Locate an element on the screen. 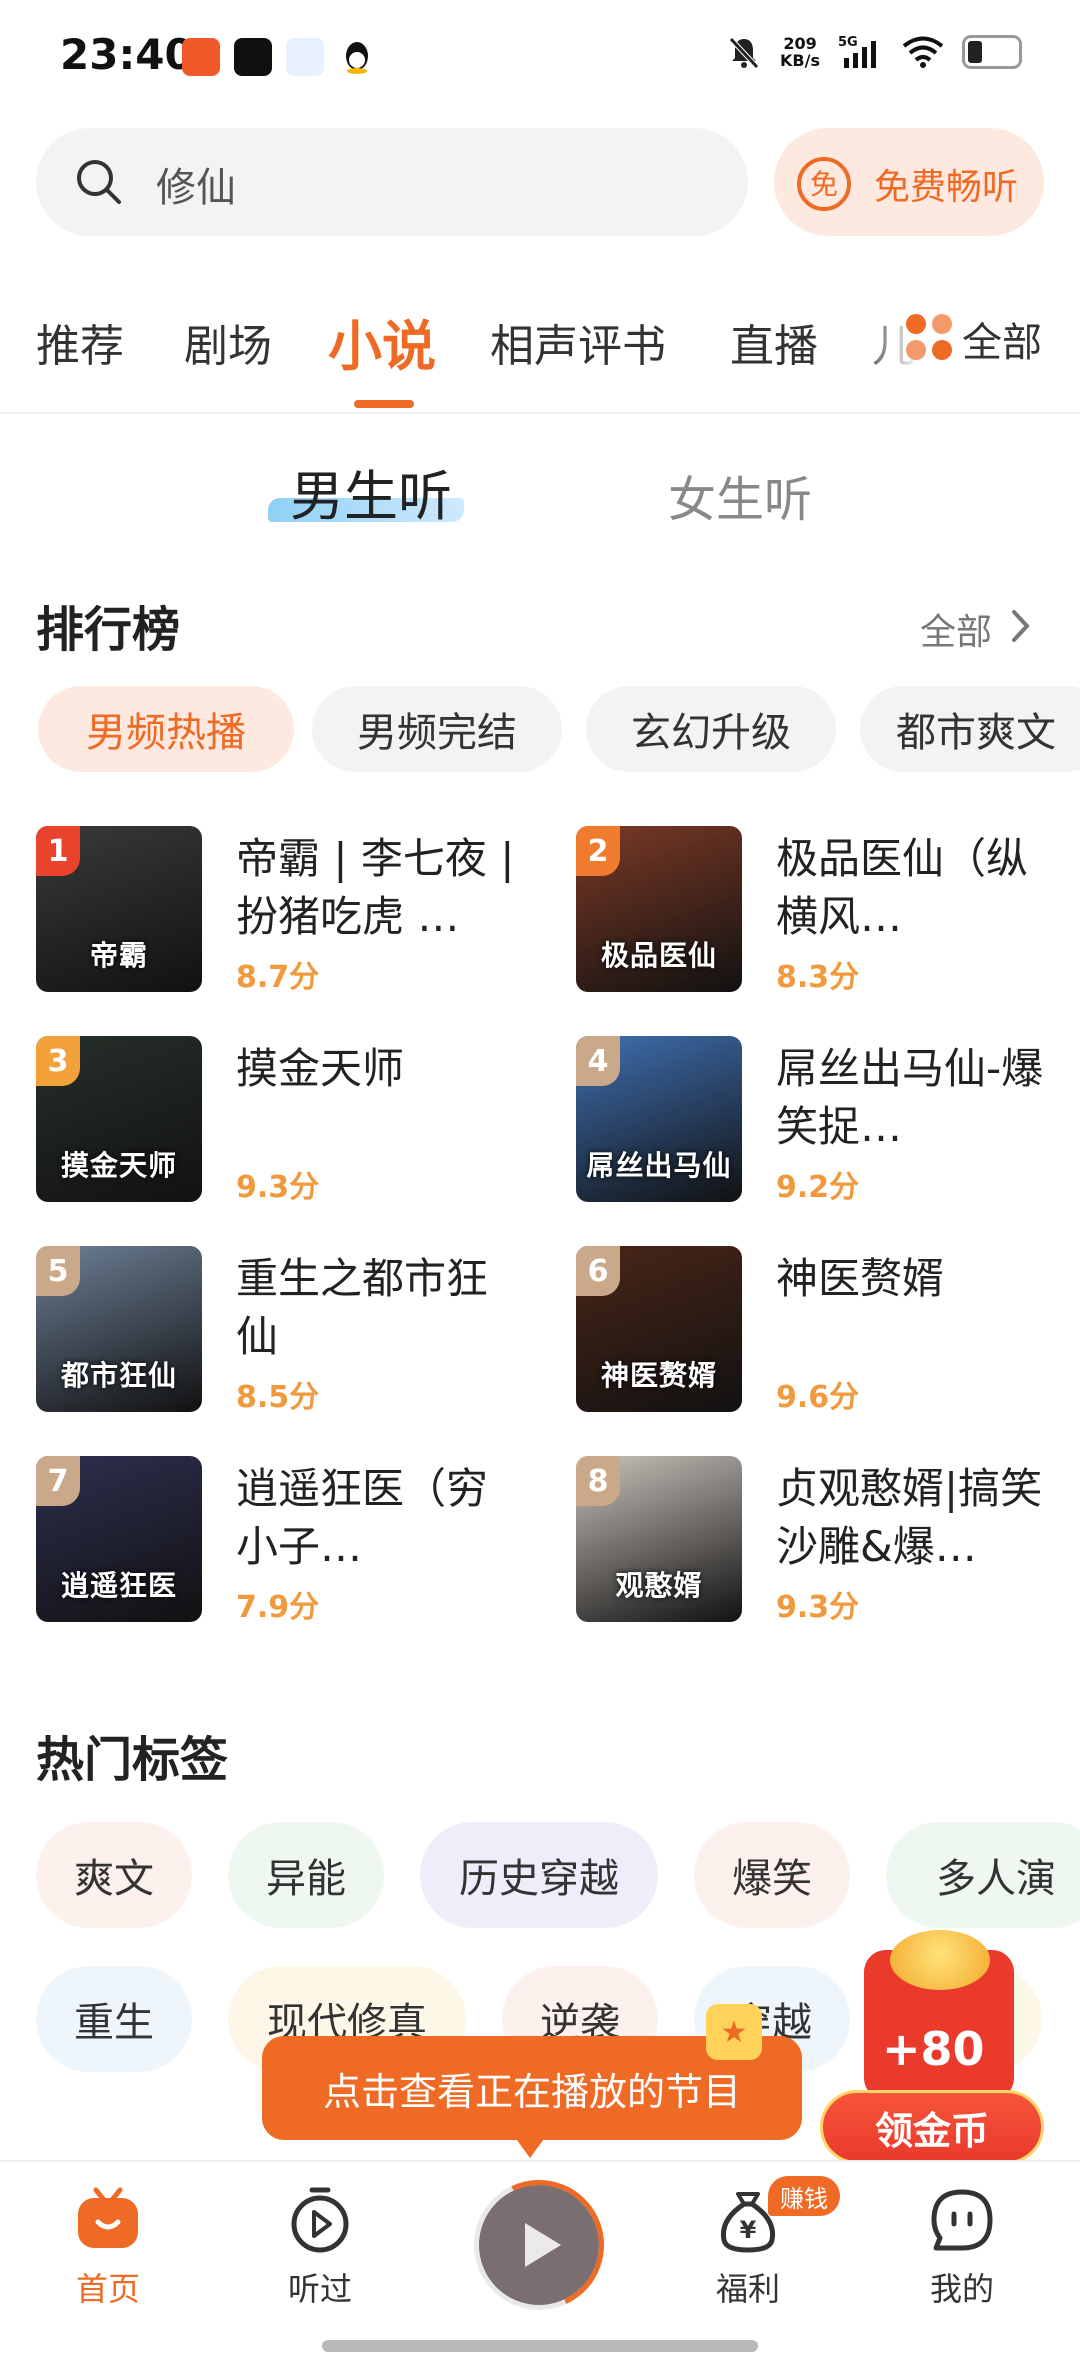  signal-icon: 5G is located at coordinates (857, 51).